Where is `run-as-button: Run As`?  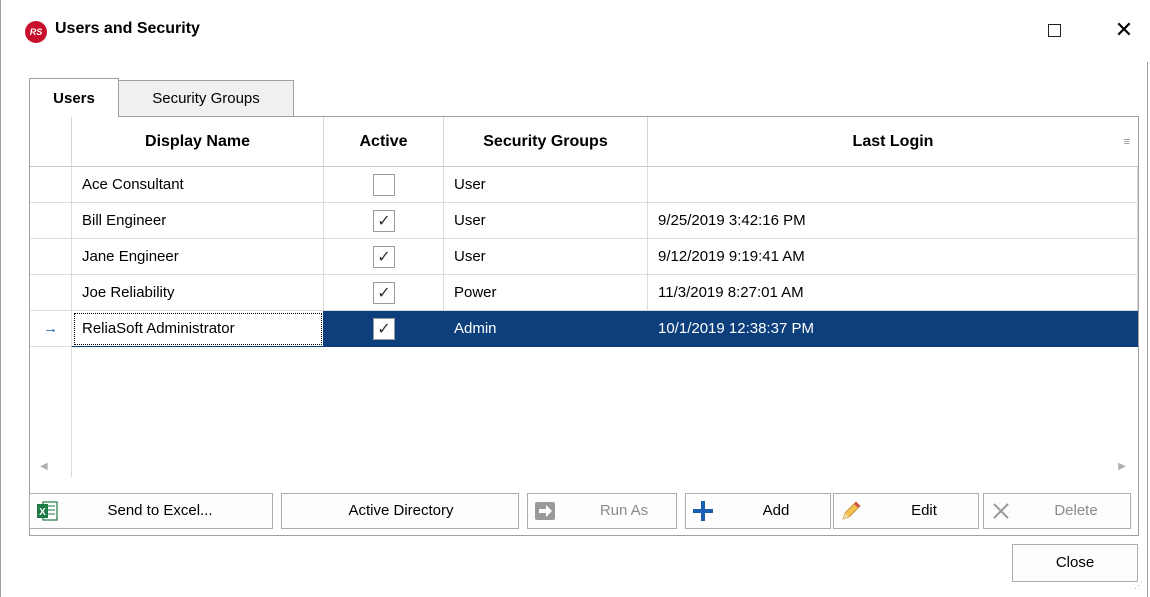 run-as-button: Run As is located at coordinates (602, 511).